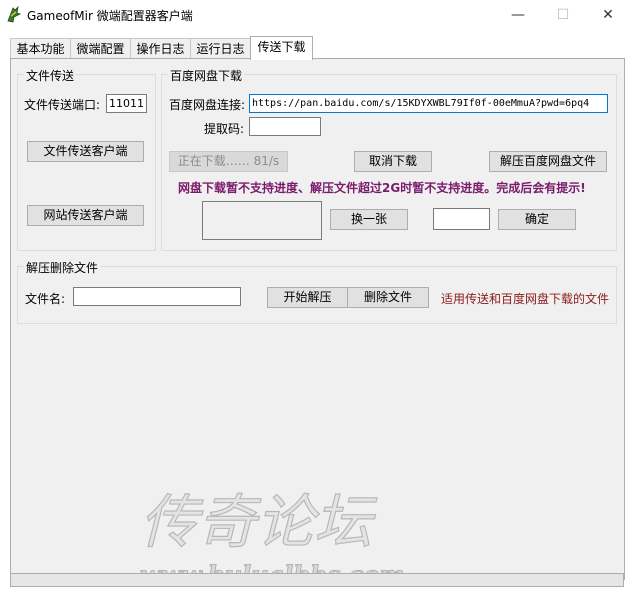  I want to click on status-bar, so click(317, 580).